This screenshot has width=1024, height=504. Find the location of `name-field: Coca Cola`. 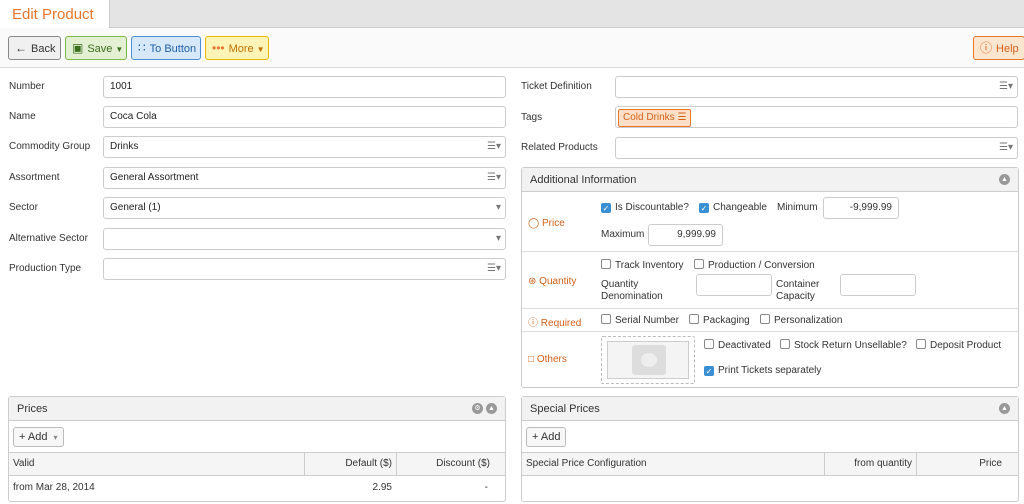

name-field: Coca Cola is located at coordinates (304, 117).